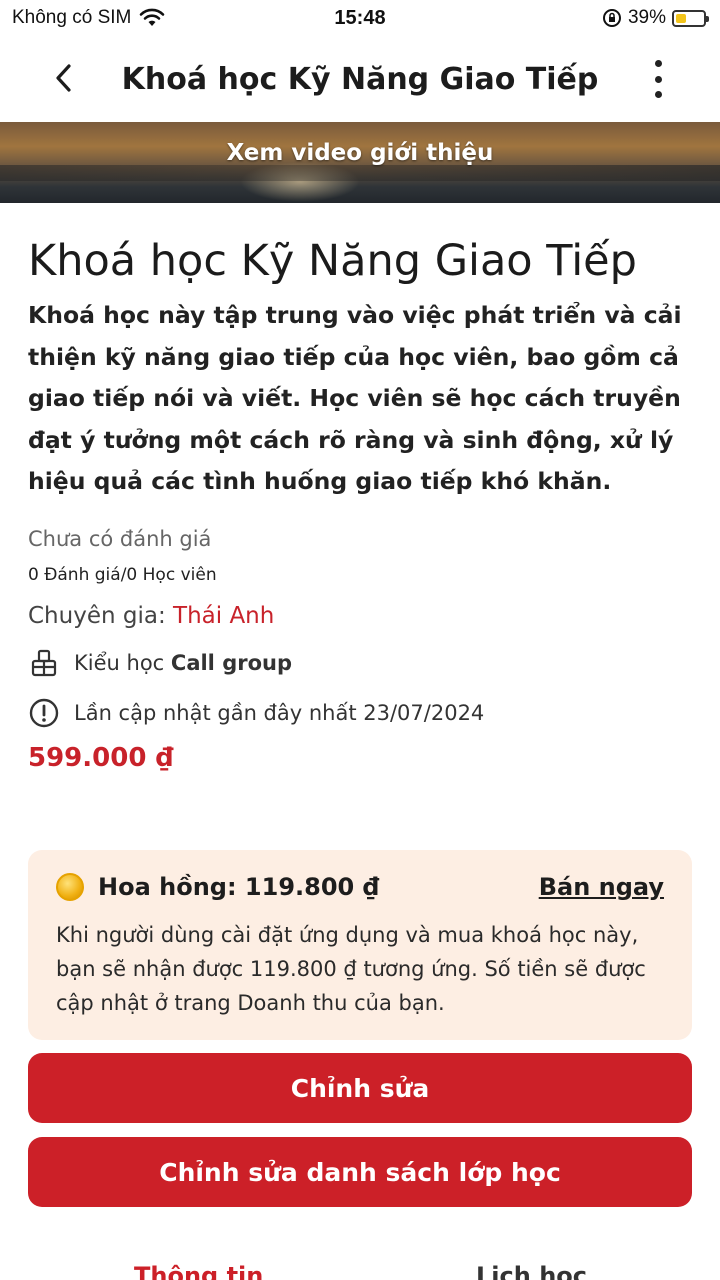  What do you see at coordinates (119, 662) in the screenshot?
I see `learning-type-label: Kiểu học` at bounding box center [119, 662].